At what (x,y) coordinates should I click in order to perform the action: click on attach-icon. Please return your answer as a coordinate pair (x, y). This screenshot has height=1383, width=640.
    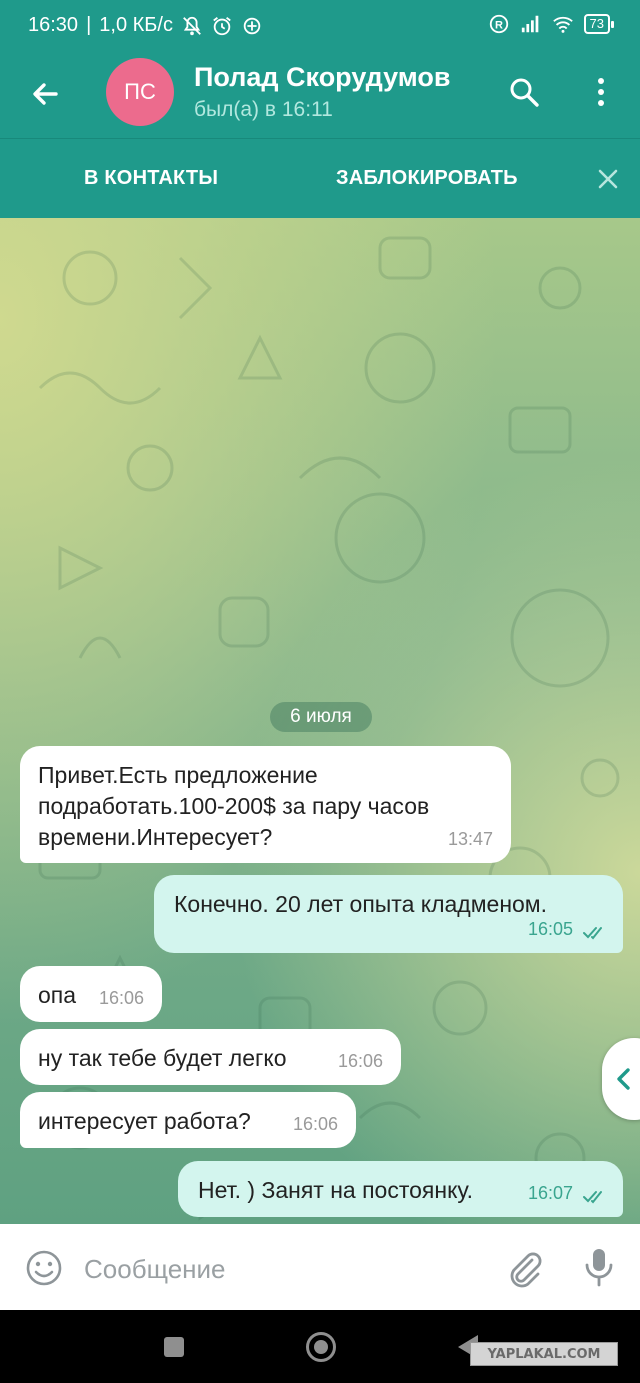
    Looking at the image, I should click on (524, 1268).